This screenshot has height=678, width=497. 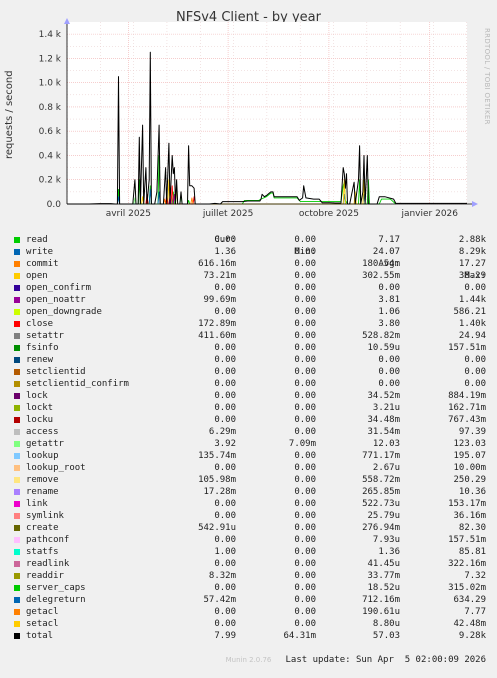 I want to click on x-tick-label: octobre 2025, so click(x=329, y=214).